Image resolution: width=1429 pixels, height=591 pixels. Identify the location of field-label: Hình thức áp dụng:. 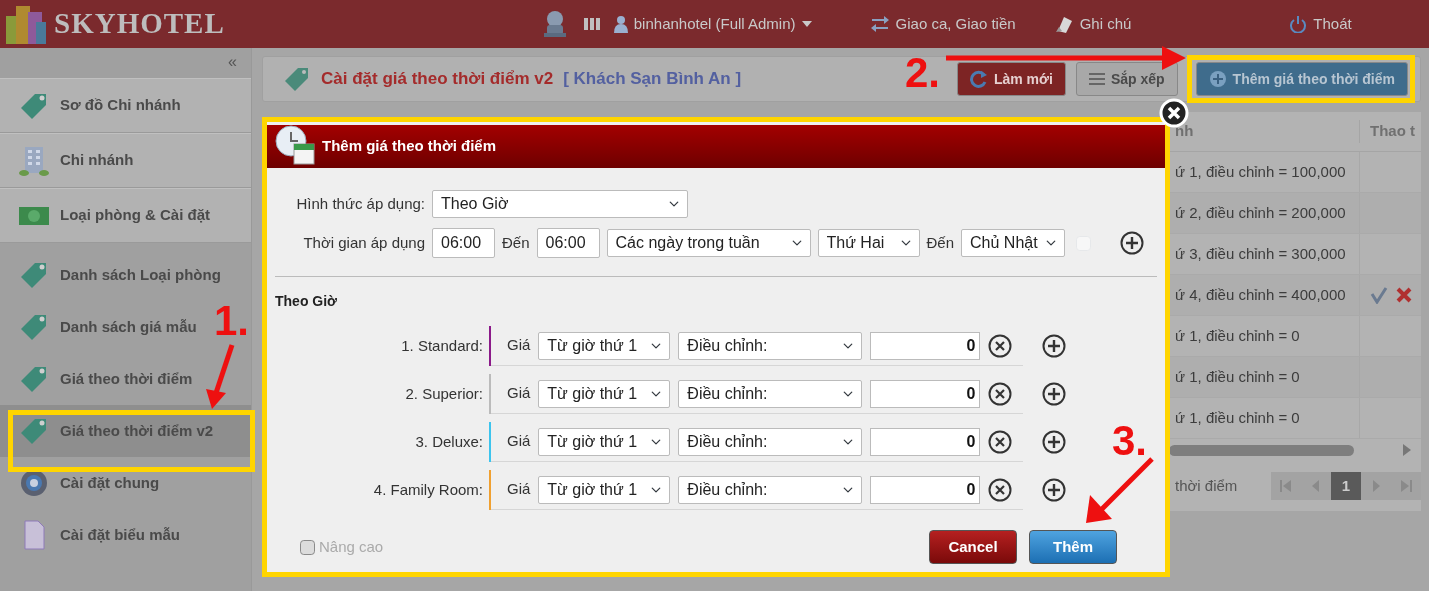
(360, 203).